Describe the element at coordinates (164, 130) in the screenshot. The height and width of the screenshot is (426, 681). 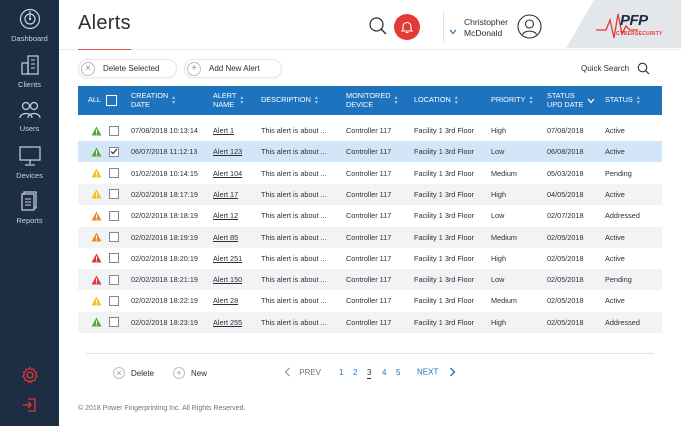
I see `cell-creation-date: 07/08/2018 10:13:14` at that location.